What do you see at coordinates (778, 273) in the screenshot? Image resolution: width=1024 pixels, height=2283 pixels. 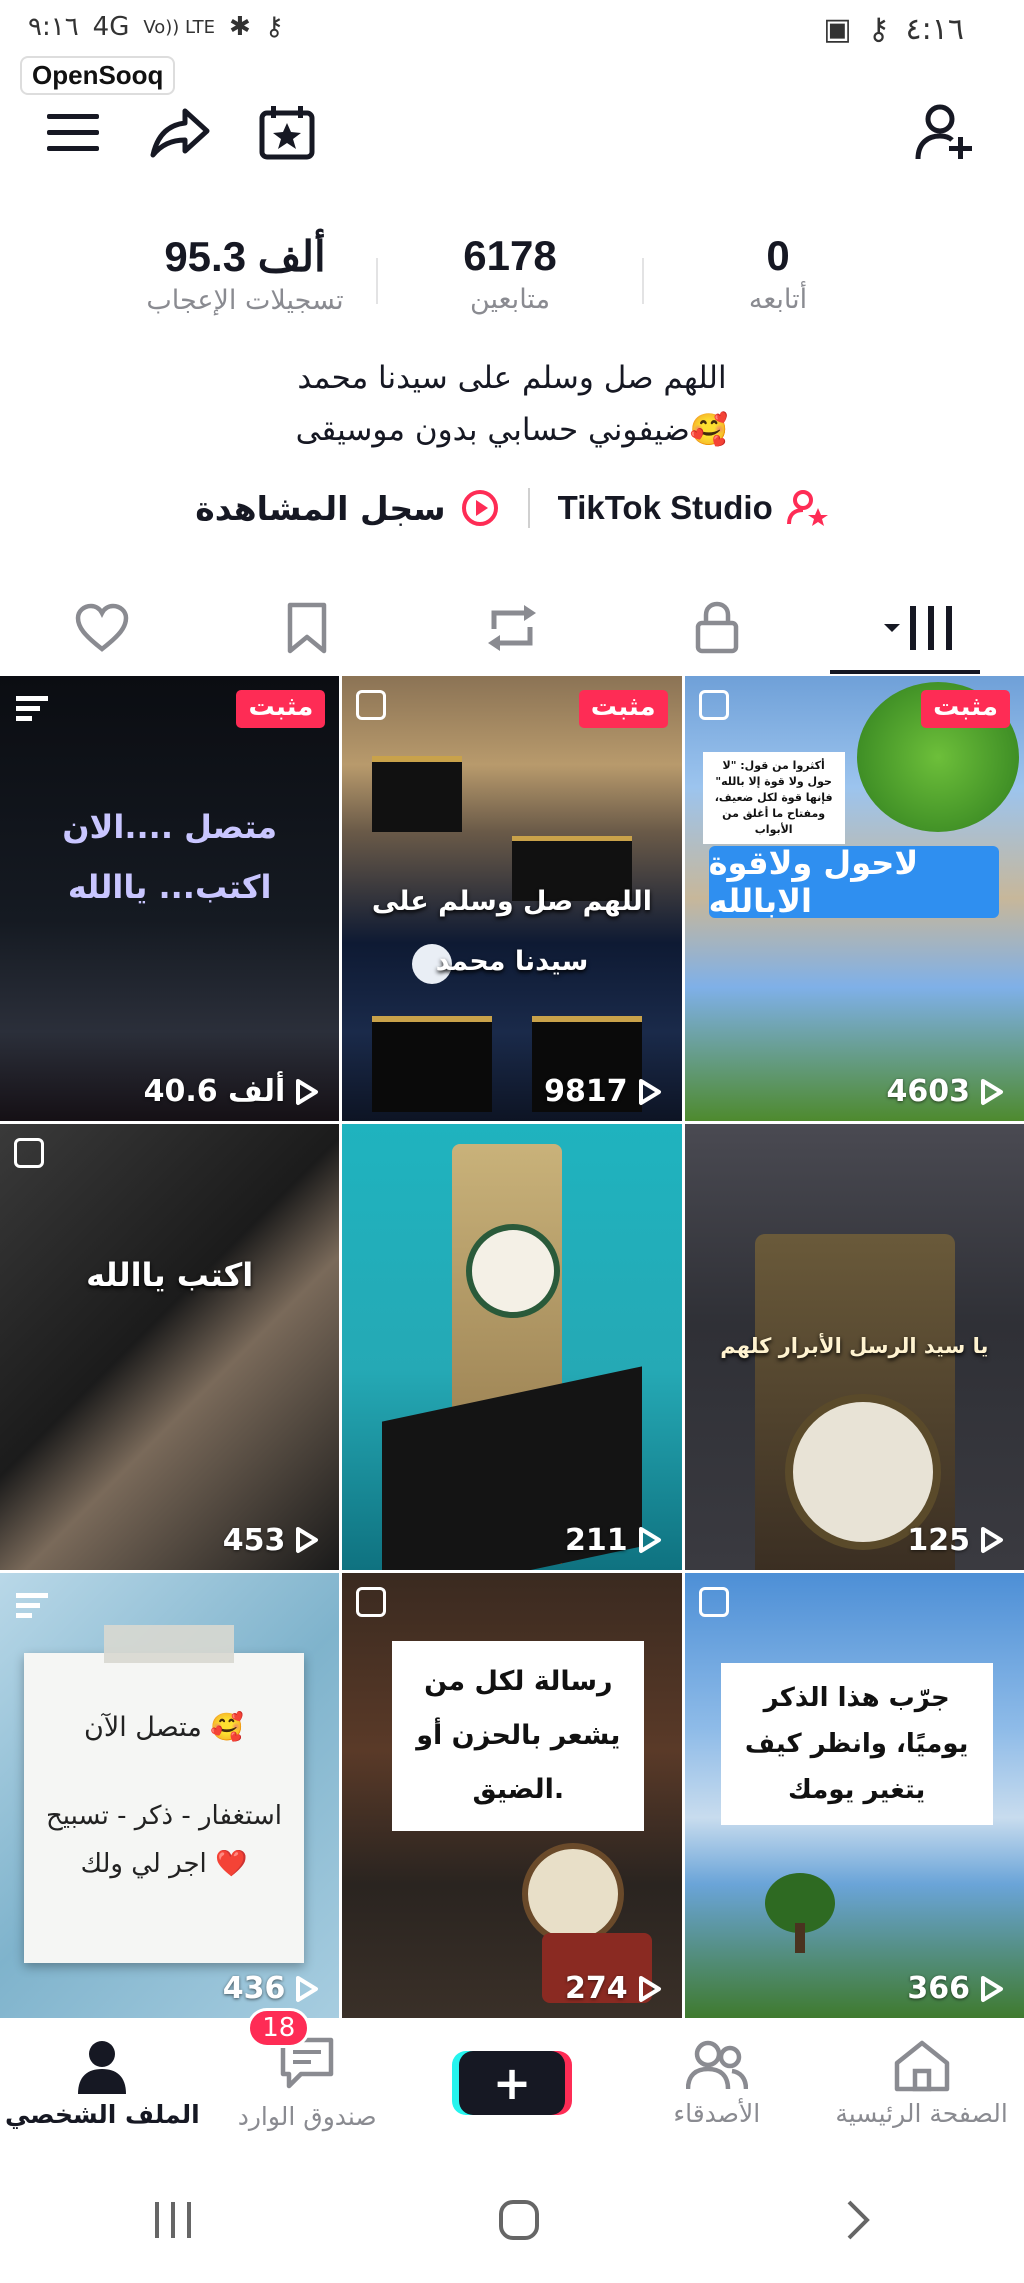 I see `stat-following: 0 أتابعه` at bounding box center [778, 273].